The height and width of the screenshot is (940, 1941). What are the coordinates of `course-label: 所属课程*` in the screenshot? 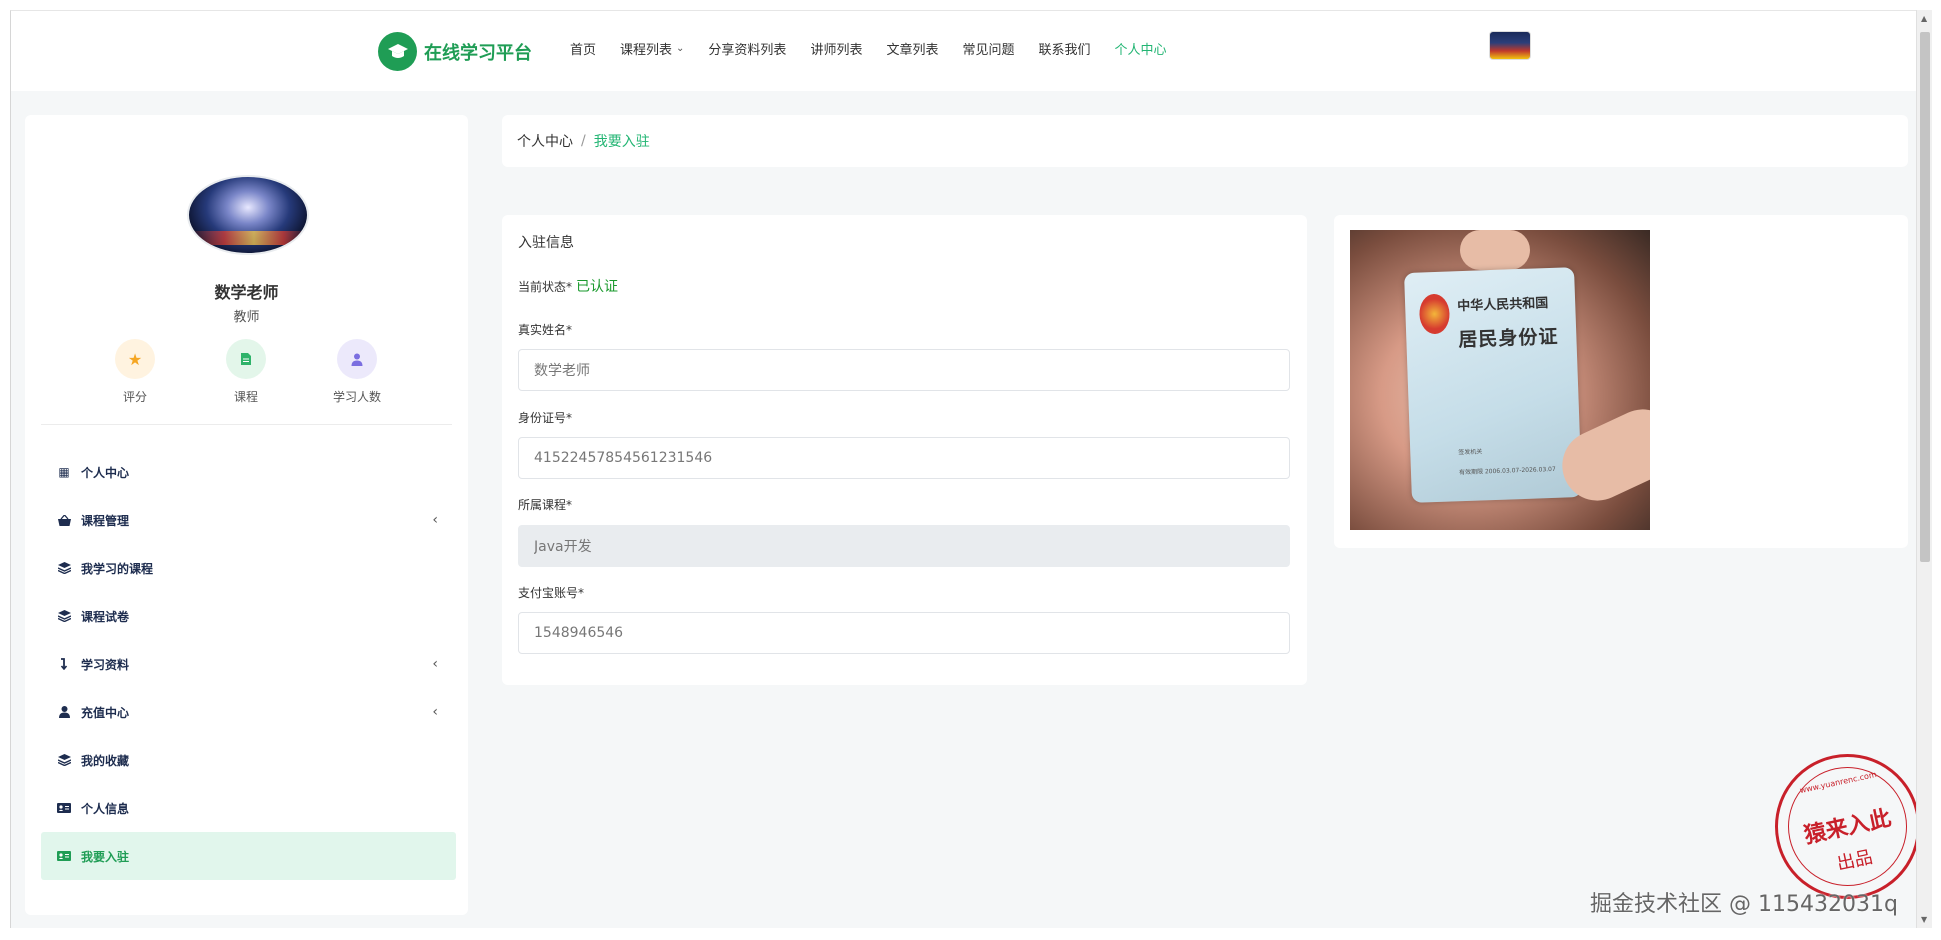 It's located at (545, 505).